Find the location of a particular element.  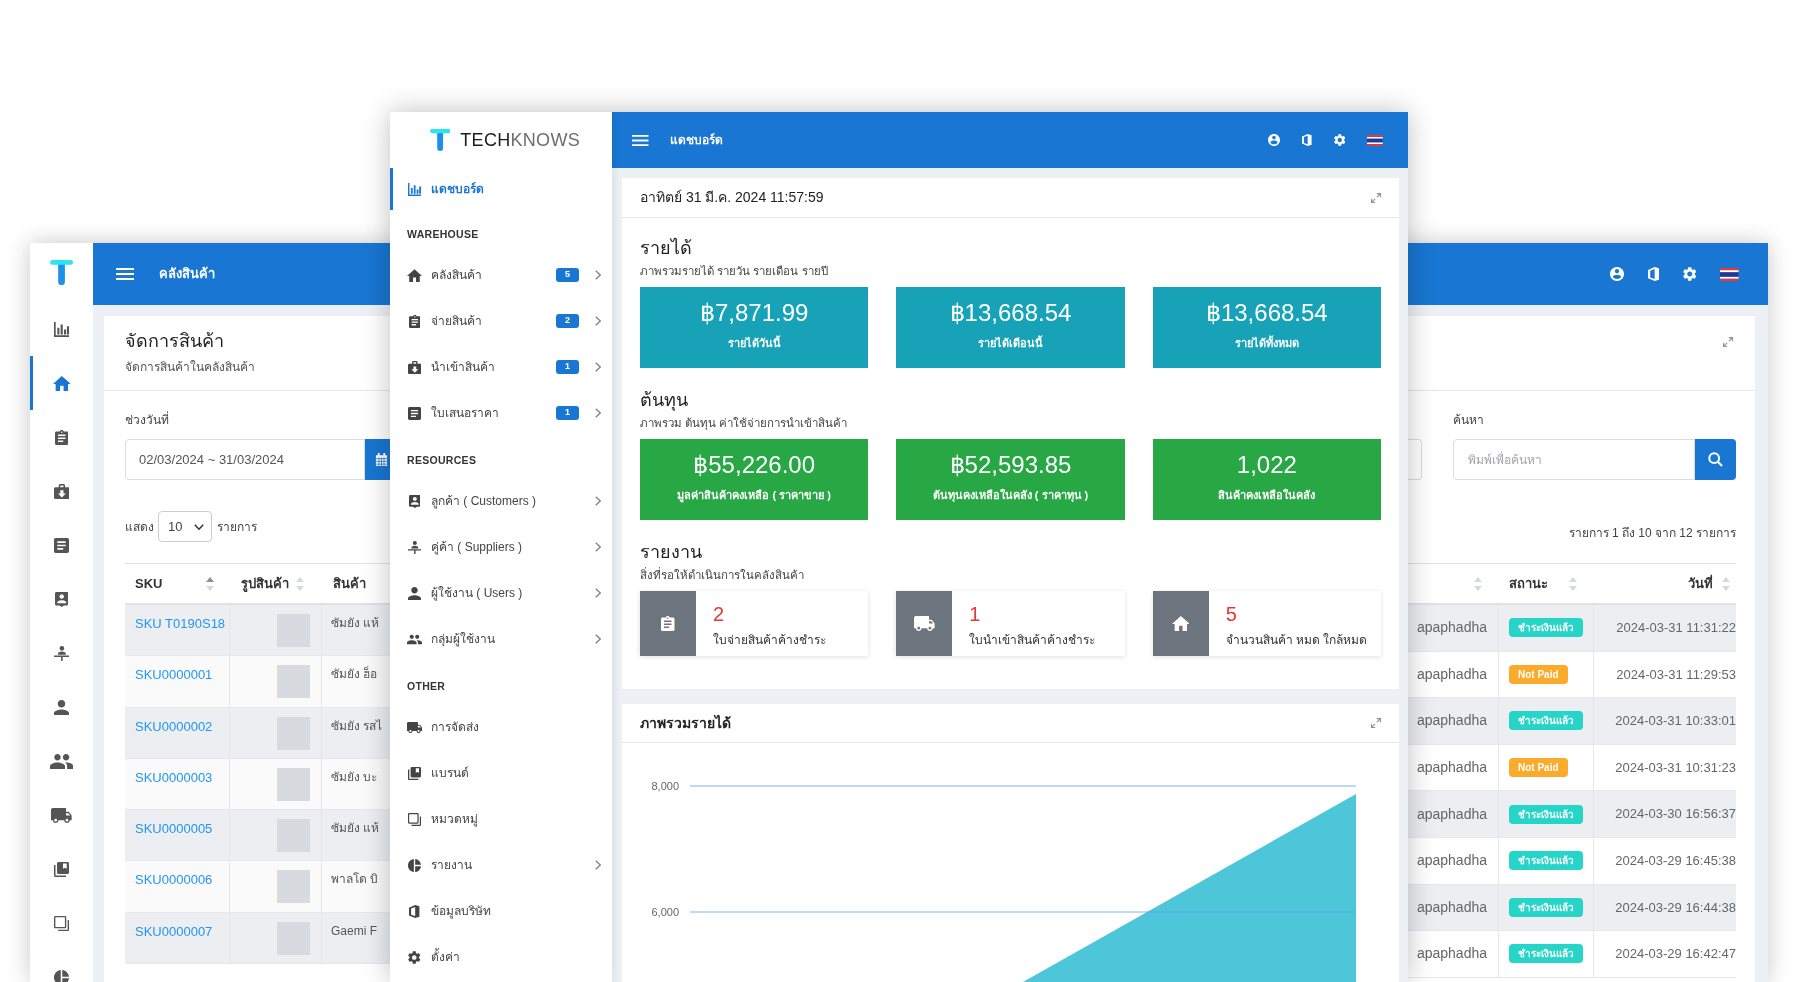

section-heading: RESOURCES is located at coordinates (442, 460).